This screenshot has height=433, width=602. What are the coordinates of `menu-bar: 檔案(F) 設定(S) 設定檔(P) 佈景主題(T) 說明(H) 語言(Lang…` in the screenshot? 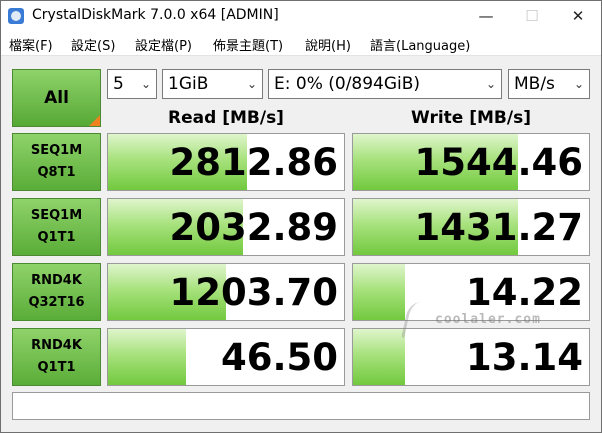 It's located at (301, 43).